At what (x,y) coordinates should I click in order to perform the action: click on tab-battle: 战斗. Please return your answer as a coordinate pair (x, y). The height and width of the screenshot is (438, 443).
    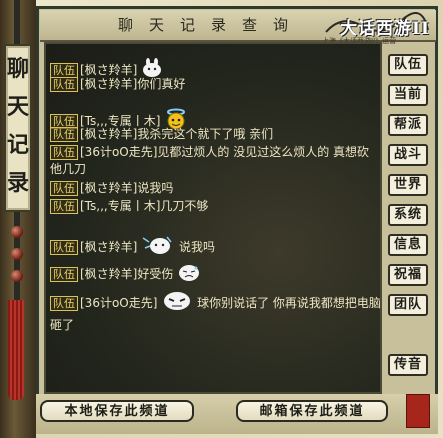
    Looking at the image, I should click on (408, 155).